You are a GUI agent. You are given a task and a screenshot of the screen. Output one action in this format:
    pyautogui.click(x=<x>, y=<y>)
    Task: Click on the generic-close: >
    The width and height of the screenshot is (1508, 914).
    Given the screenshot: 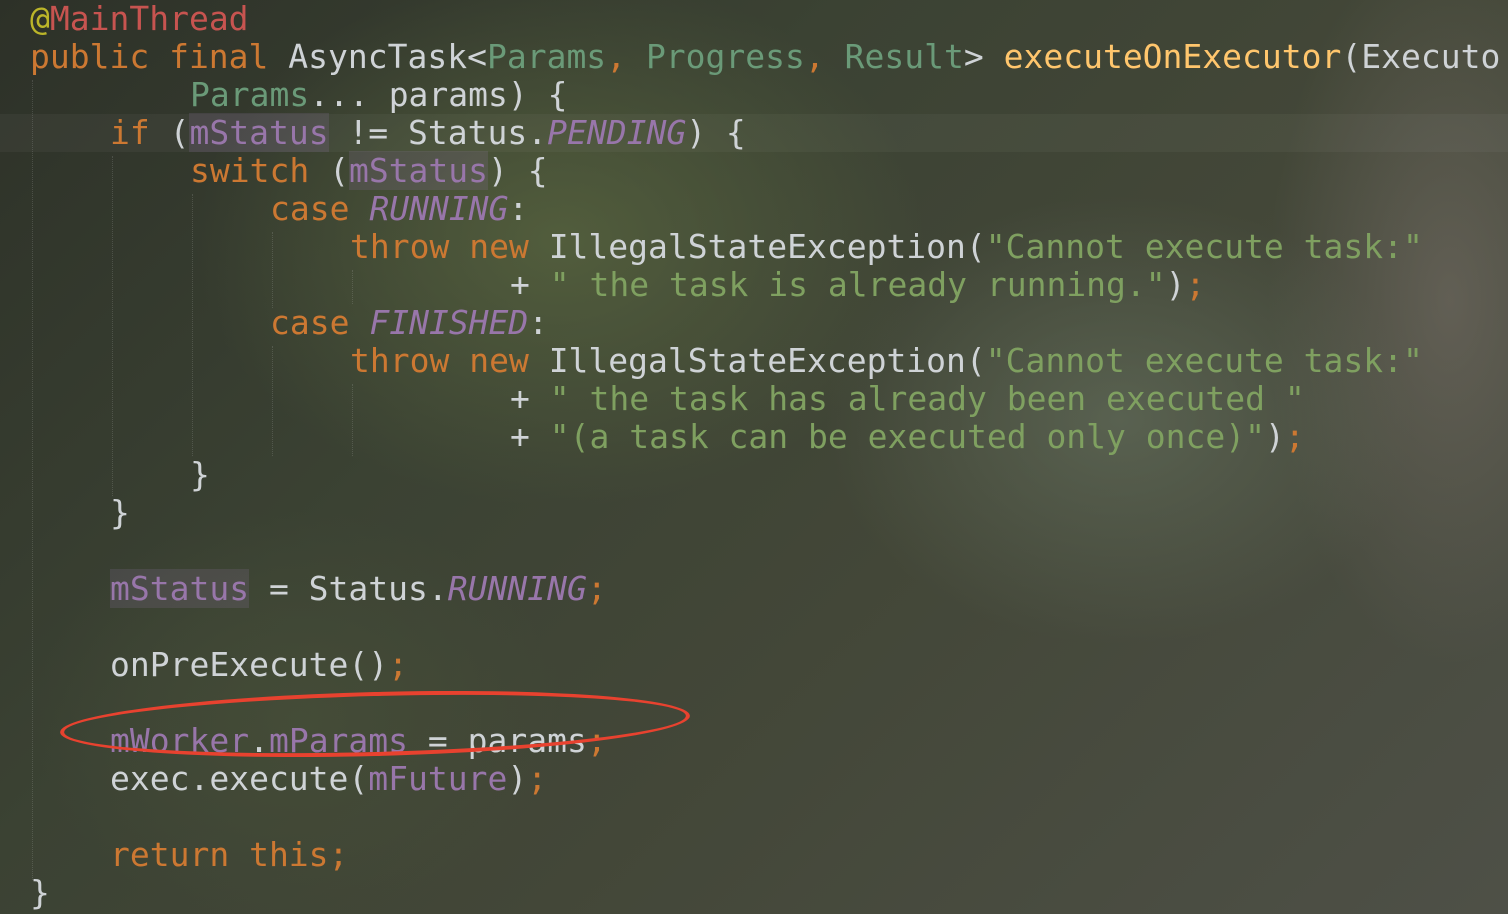 What is the action you would take?
    pyautogui.click(x=983, y=56)
    